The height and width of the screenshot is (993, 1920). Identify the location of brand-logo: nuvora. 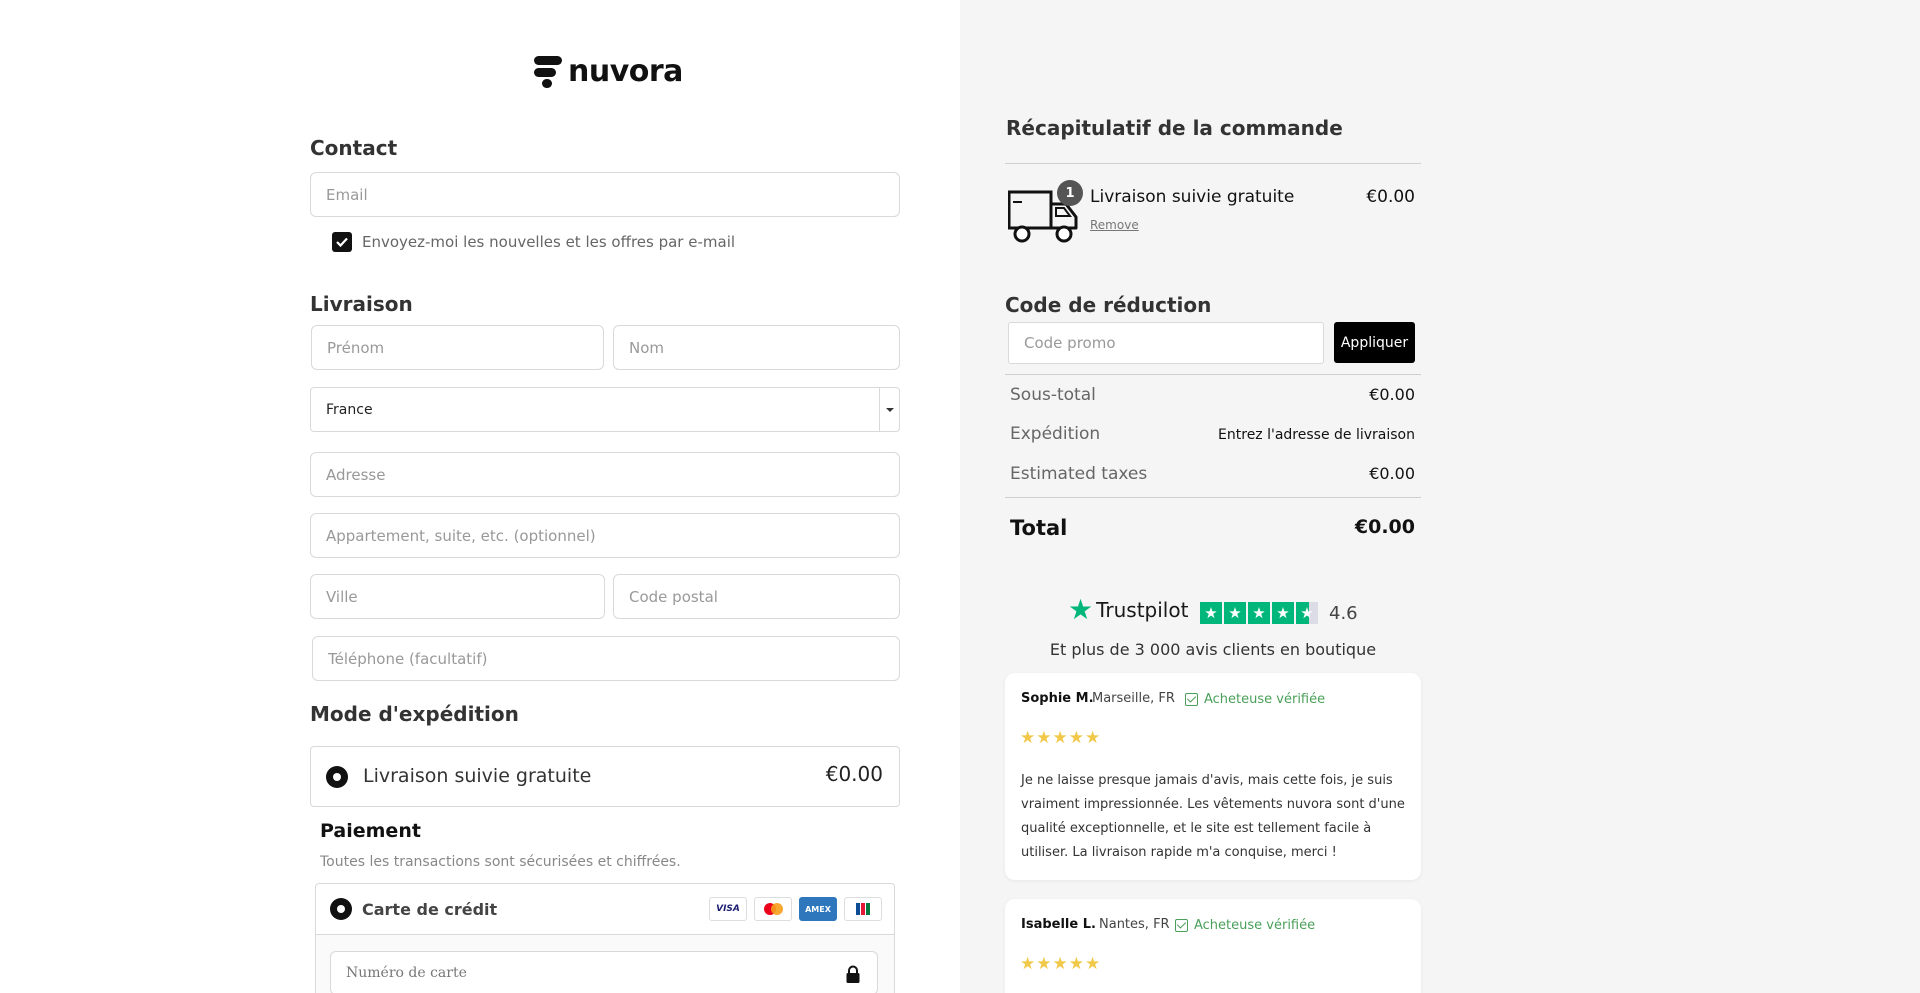
(608, 71).